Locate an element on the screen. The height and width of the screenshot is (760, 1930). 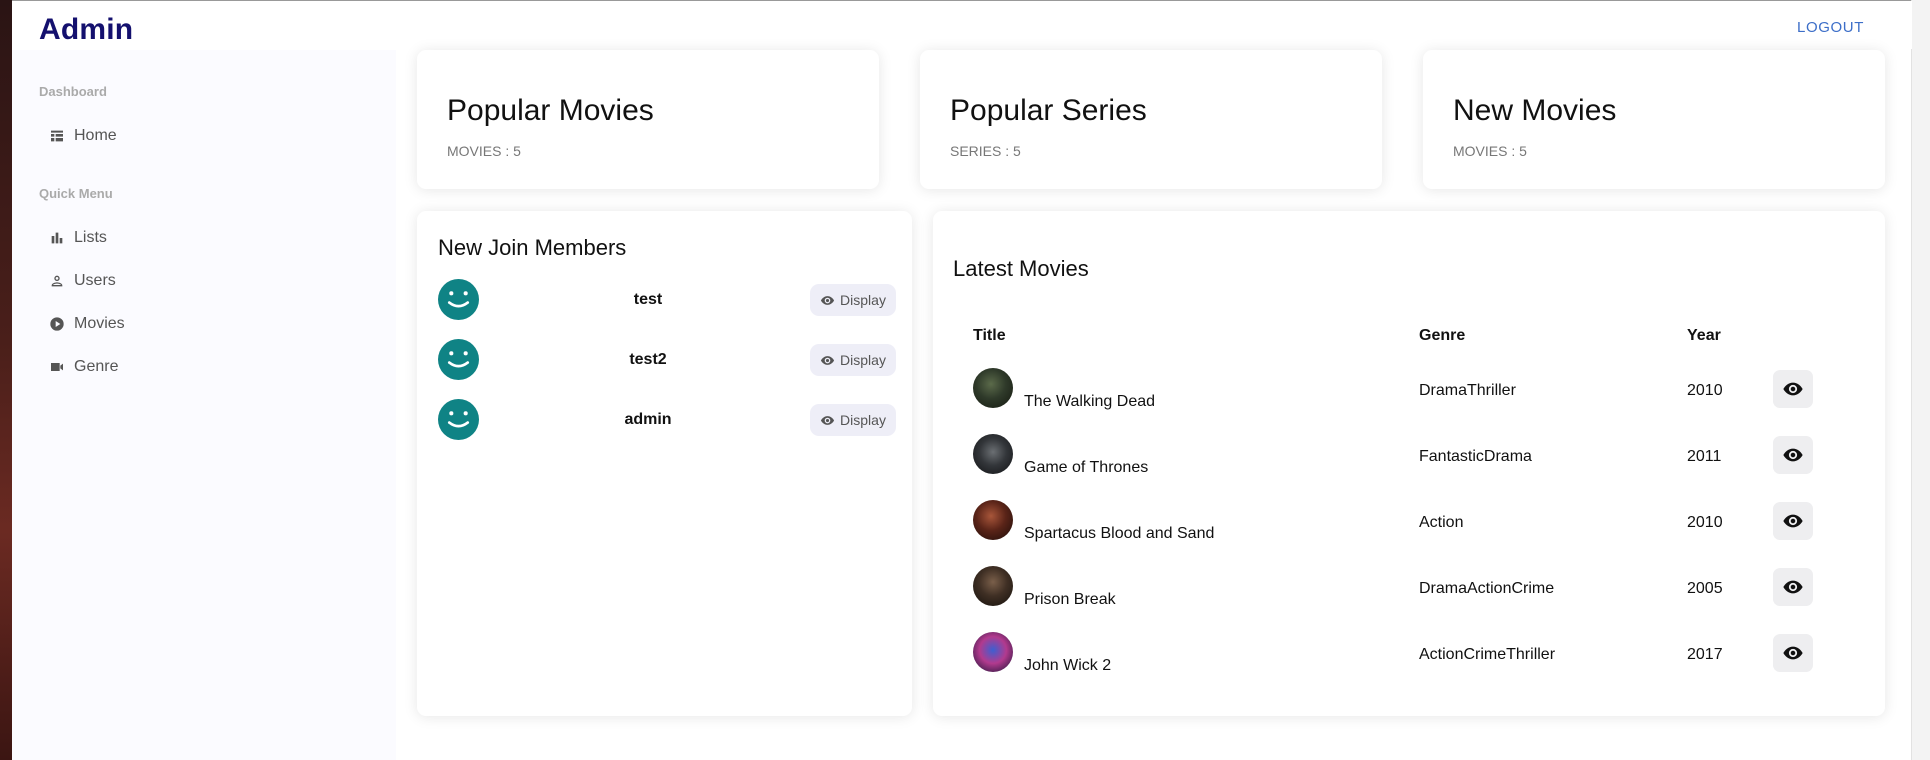
sidebar-item-label: Users is located at coordinates (95, 280).